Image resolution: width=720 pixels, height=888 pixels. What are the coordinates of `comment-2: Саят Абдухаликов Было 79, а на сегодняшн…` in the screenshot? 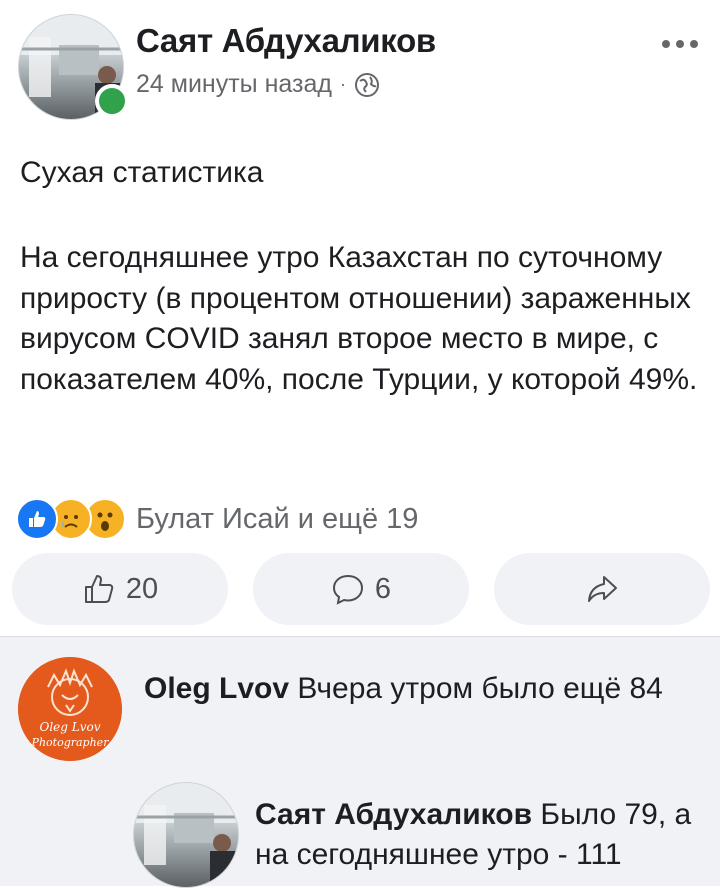 It's located at (485, 835).